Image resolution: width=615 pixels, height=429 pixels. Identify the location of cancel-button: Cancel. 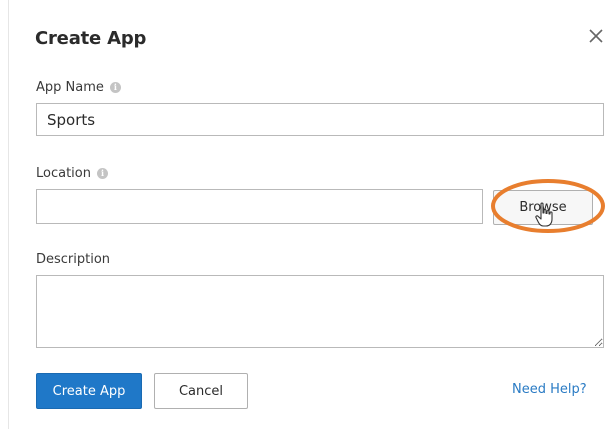
(201, 391).